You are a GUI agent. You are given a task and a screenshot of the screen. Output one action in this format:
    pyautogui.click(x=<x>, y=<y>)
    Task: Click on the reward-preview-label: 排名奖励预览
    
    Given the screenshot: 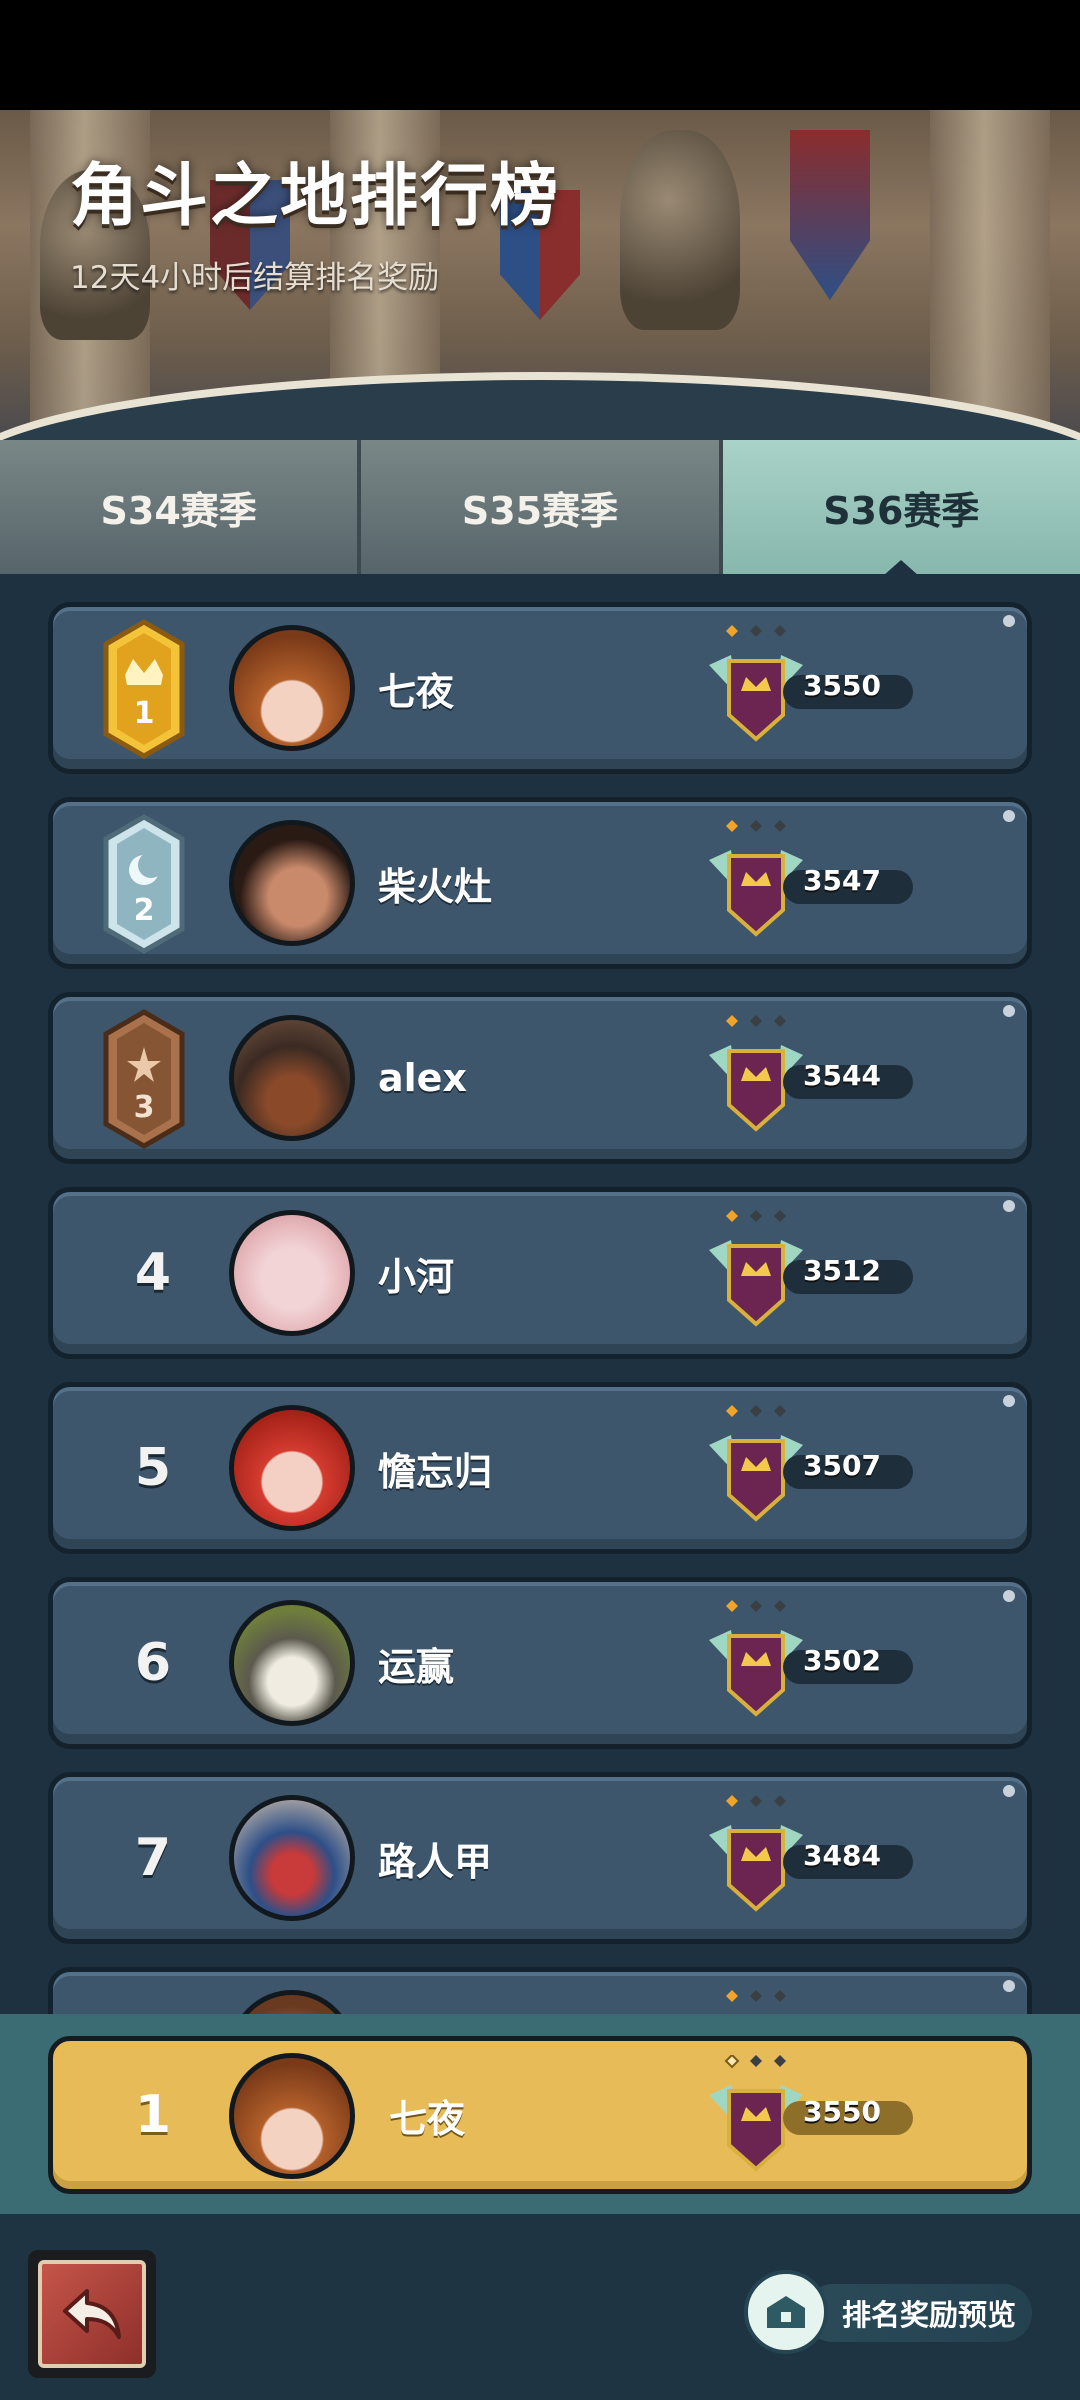 What is the action you would take?
    pyautogui.click(x=929, y=2315)
    